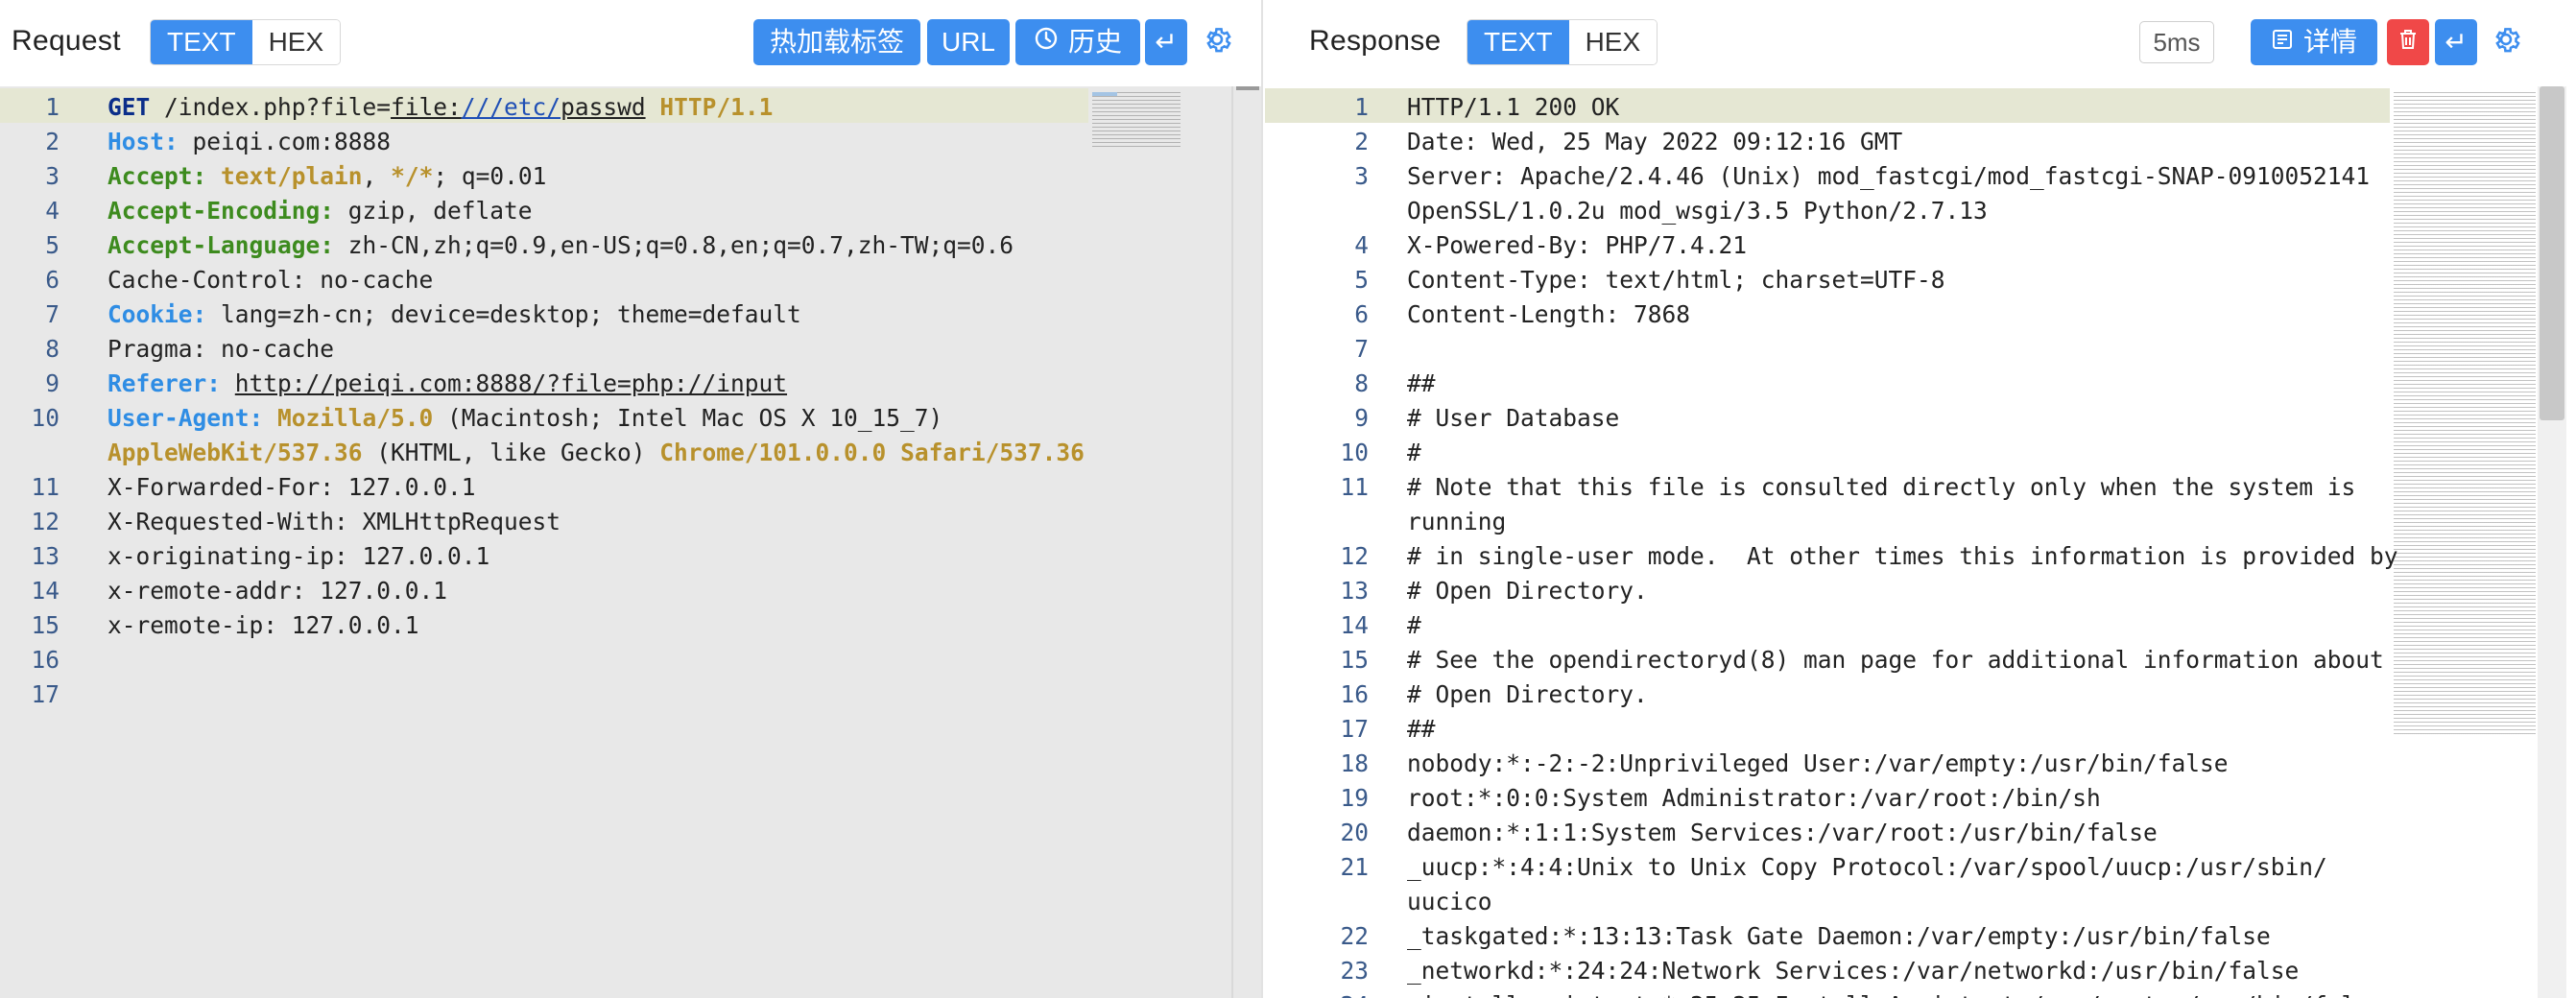 The height and width of the screenshot is (998, 2576). What do you see at coordinates (157, 314) in the screenshot?
I see `code-token: Cookie:` at bounding box center [157, 314].